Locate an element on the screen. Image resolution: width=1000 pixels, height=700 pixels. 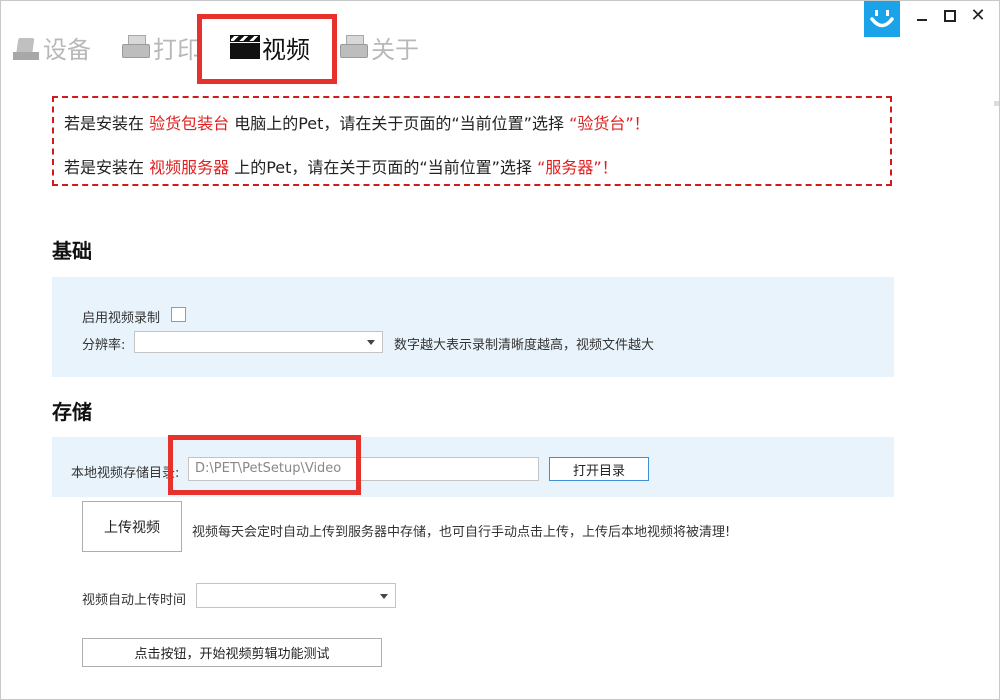
tab-about: 关于 is located at coordinates (379, 47).